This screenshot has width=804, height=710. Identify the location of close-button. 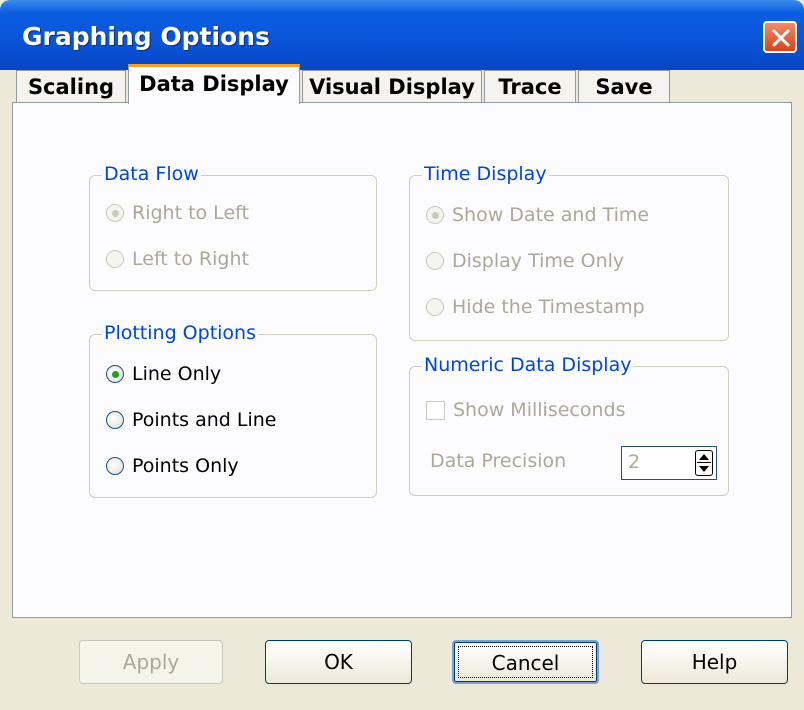
(780, 37).